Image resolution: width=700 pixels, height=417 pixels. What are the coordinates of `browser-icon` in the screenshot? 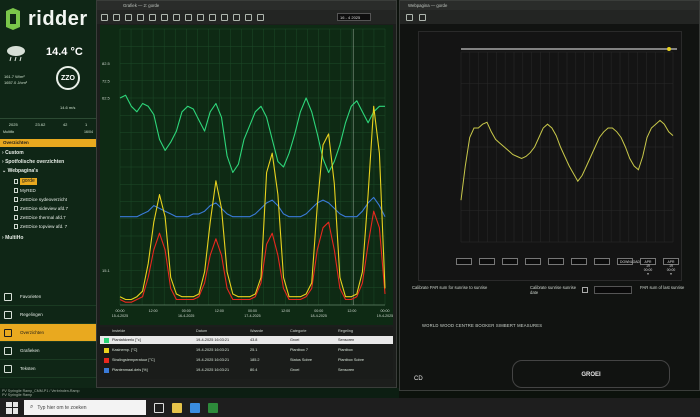 It's located at (195, 407).